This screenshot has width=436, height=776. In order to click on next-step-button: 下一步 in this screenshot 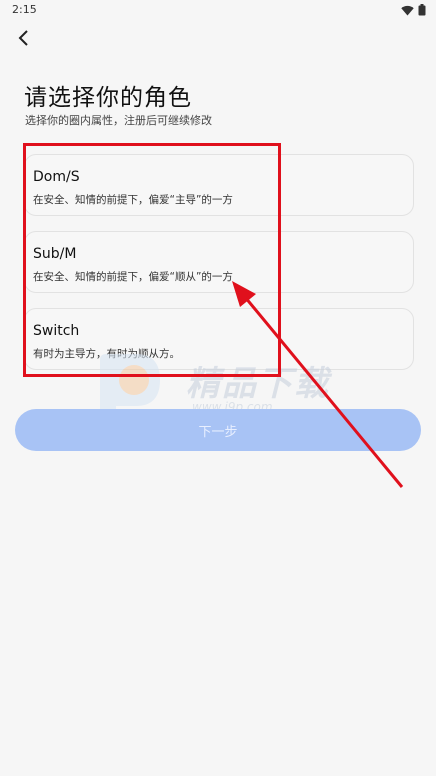, I will do `click(218, 430)`.